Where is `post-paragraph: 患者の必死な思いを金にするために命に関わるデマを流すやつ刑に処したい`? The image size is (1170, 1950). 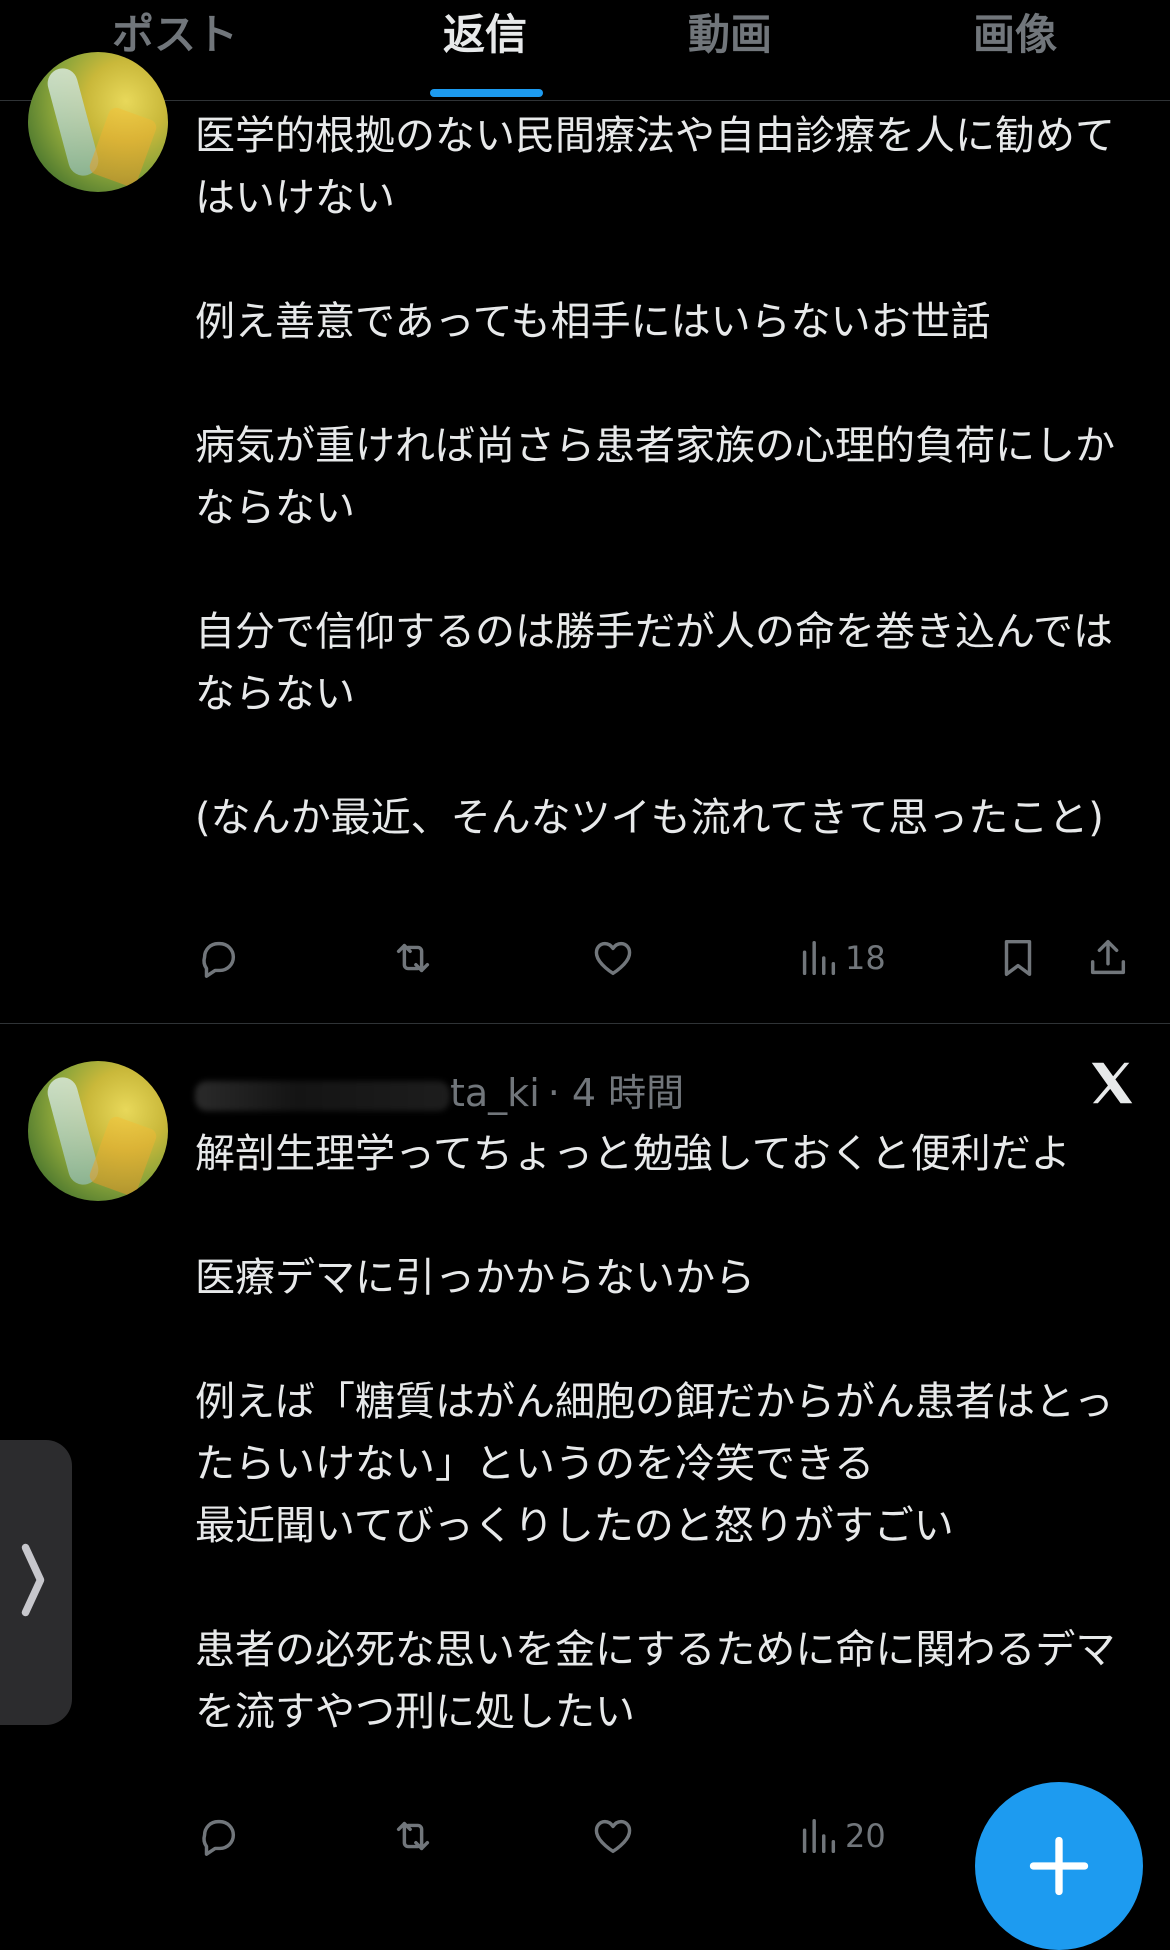
post-paragraph: 患者の必死な思いを金にするために命に関わるデマを流すやつ刑に処したい is located at coordinates (655, 1681).